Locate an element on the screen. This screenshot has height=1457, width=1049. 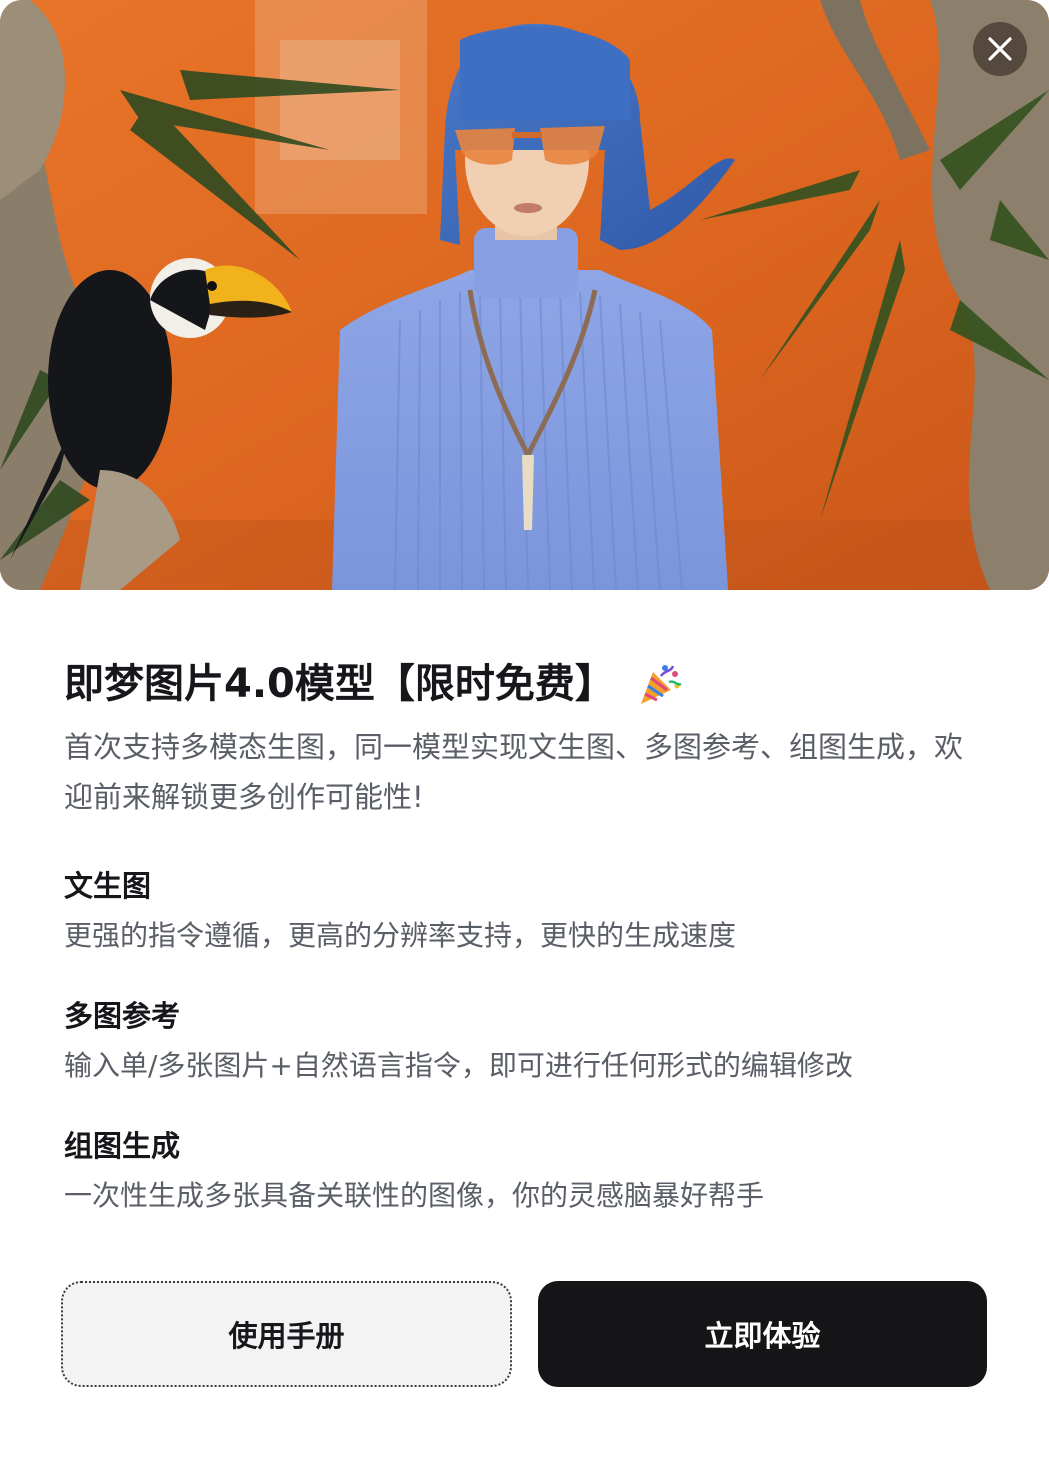
feature-item: 组图生成 一次性生成多张具备关联性的图像，你的灵感脑暴好帮手 is located at coordinates (524, 1171).